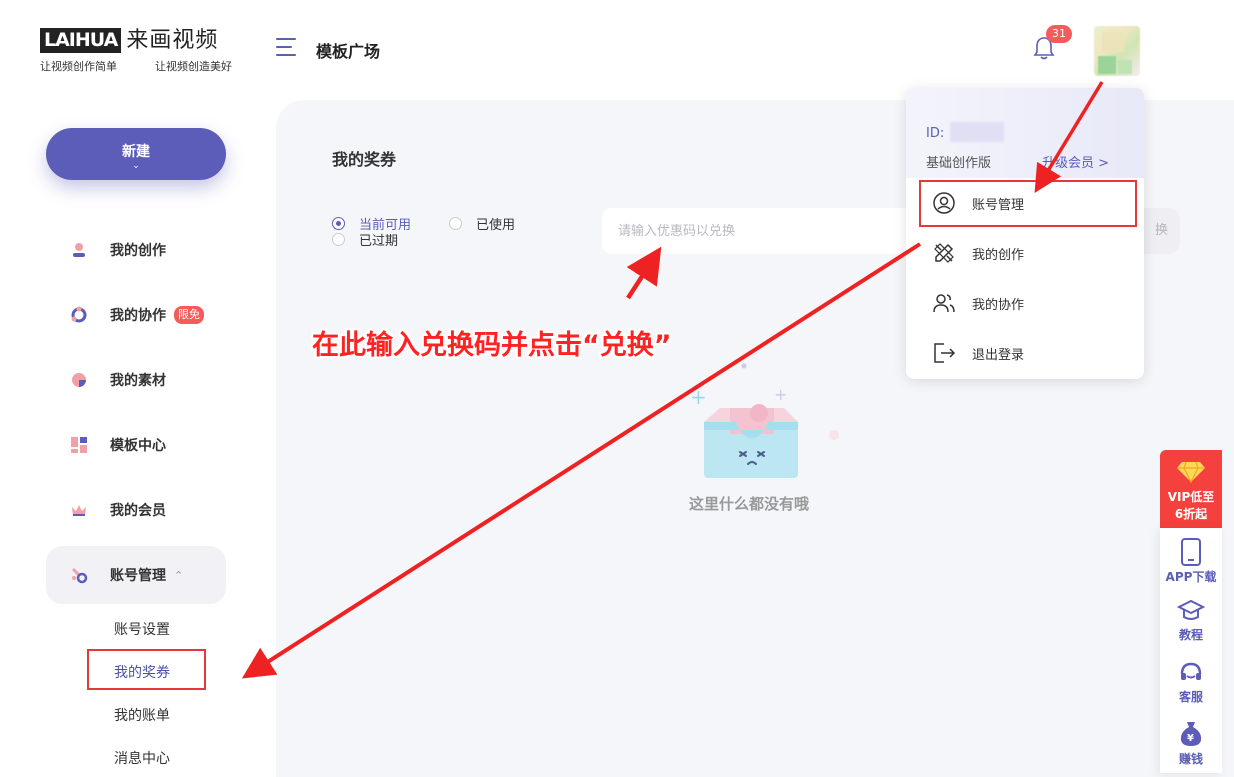  I want to click on sidebar-item-account-management: 账号管理 ⌃, so click(136, 575).